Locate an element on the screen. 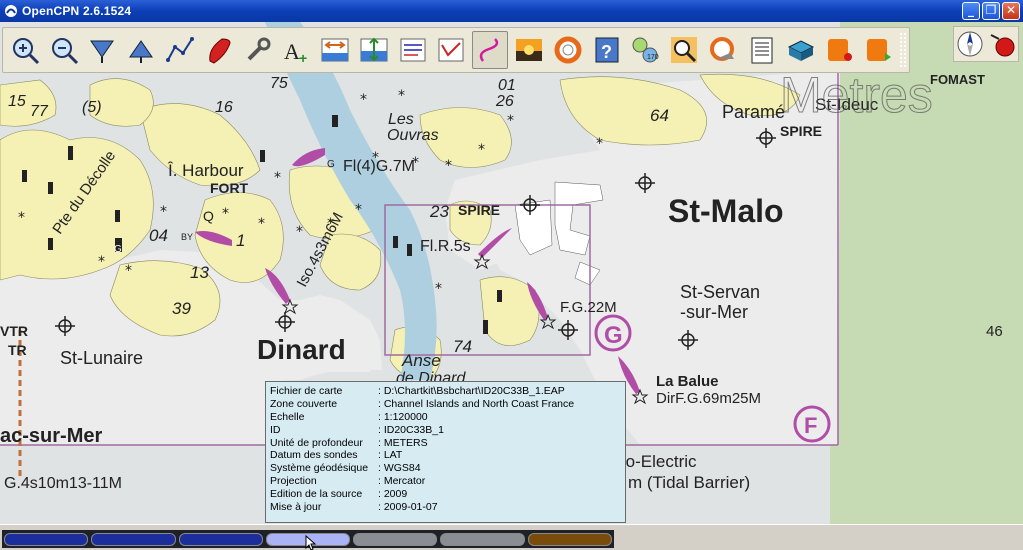  title-bar: OpenCPN 2.6.1524 _ ❐ ✕ is located at coordinates (511, 11).